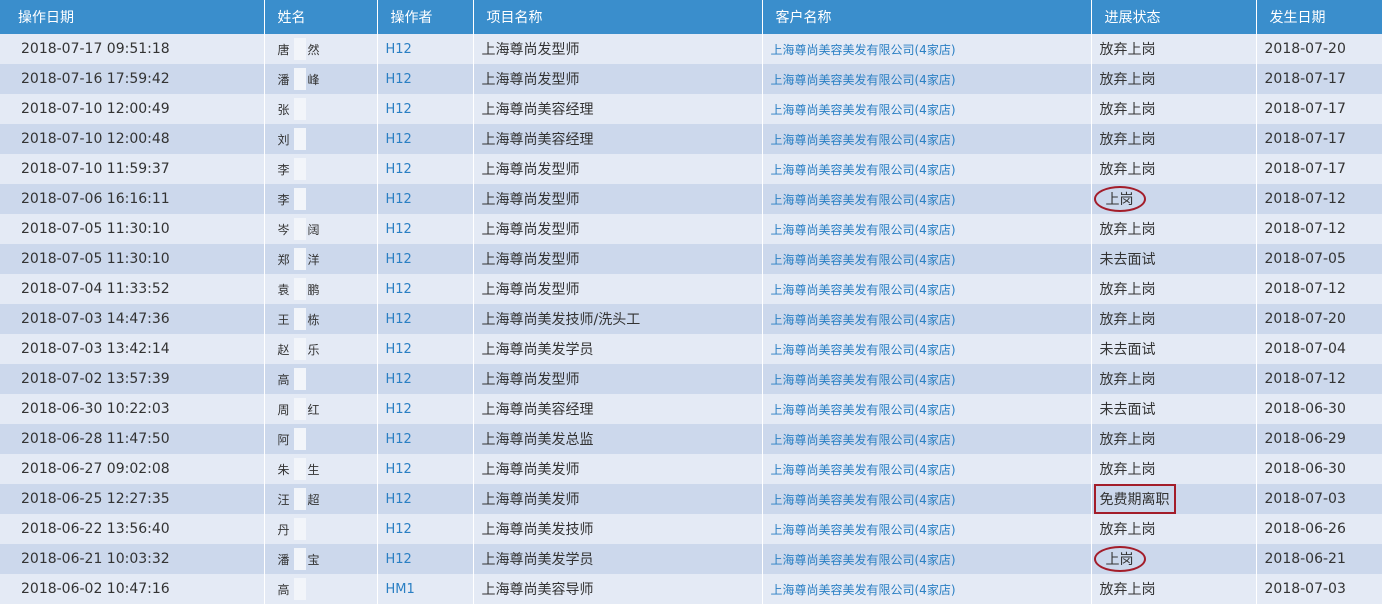 The height and width of the screenshot is (604, 1382). What do you see at coordinates (132, 289) in the screenshot?
I see `cell-operate-date: 2018-07-04 11:33:52` at bounding box center [132, 289].